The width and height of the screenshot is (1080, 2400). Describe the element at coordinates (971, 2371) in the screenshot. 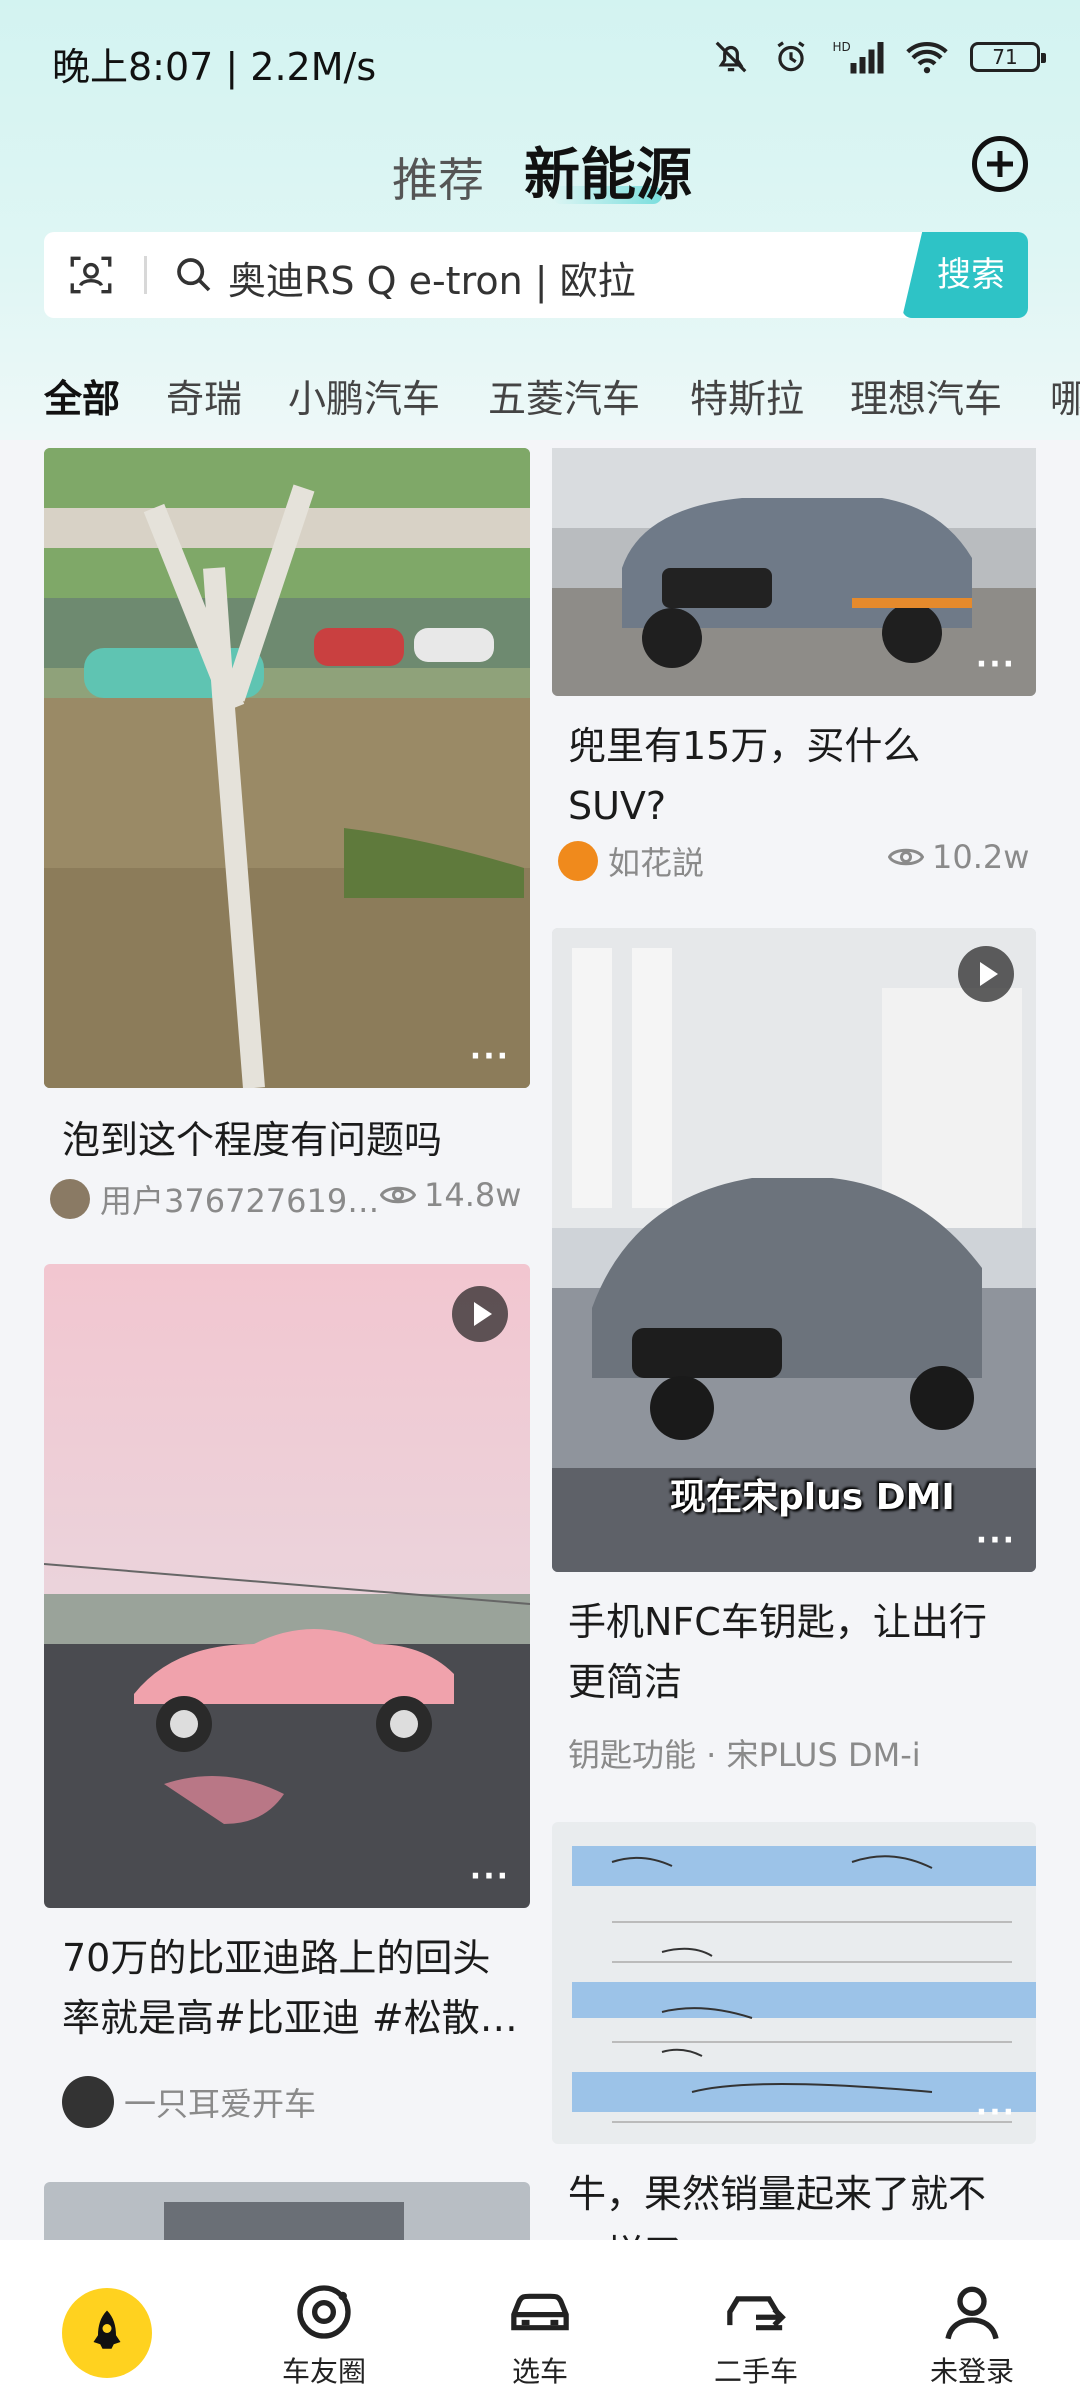

I see `nav-label: 未登录` at that location.